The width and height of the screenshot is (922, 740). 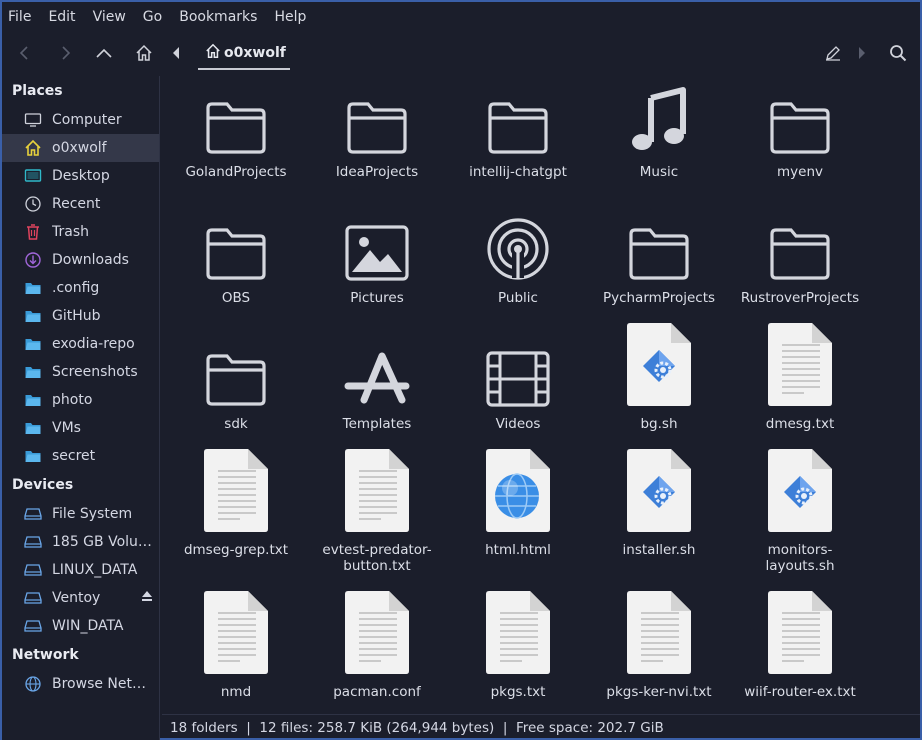 I want to click on menu-edit: Edit, so click(x=61, y=17).